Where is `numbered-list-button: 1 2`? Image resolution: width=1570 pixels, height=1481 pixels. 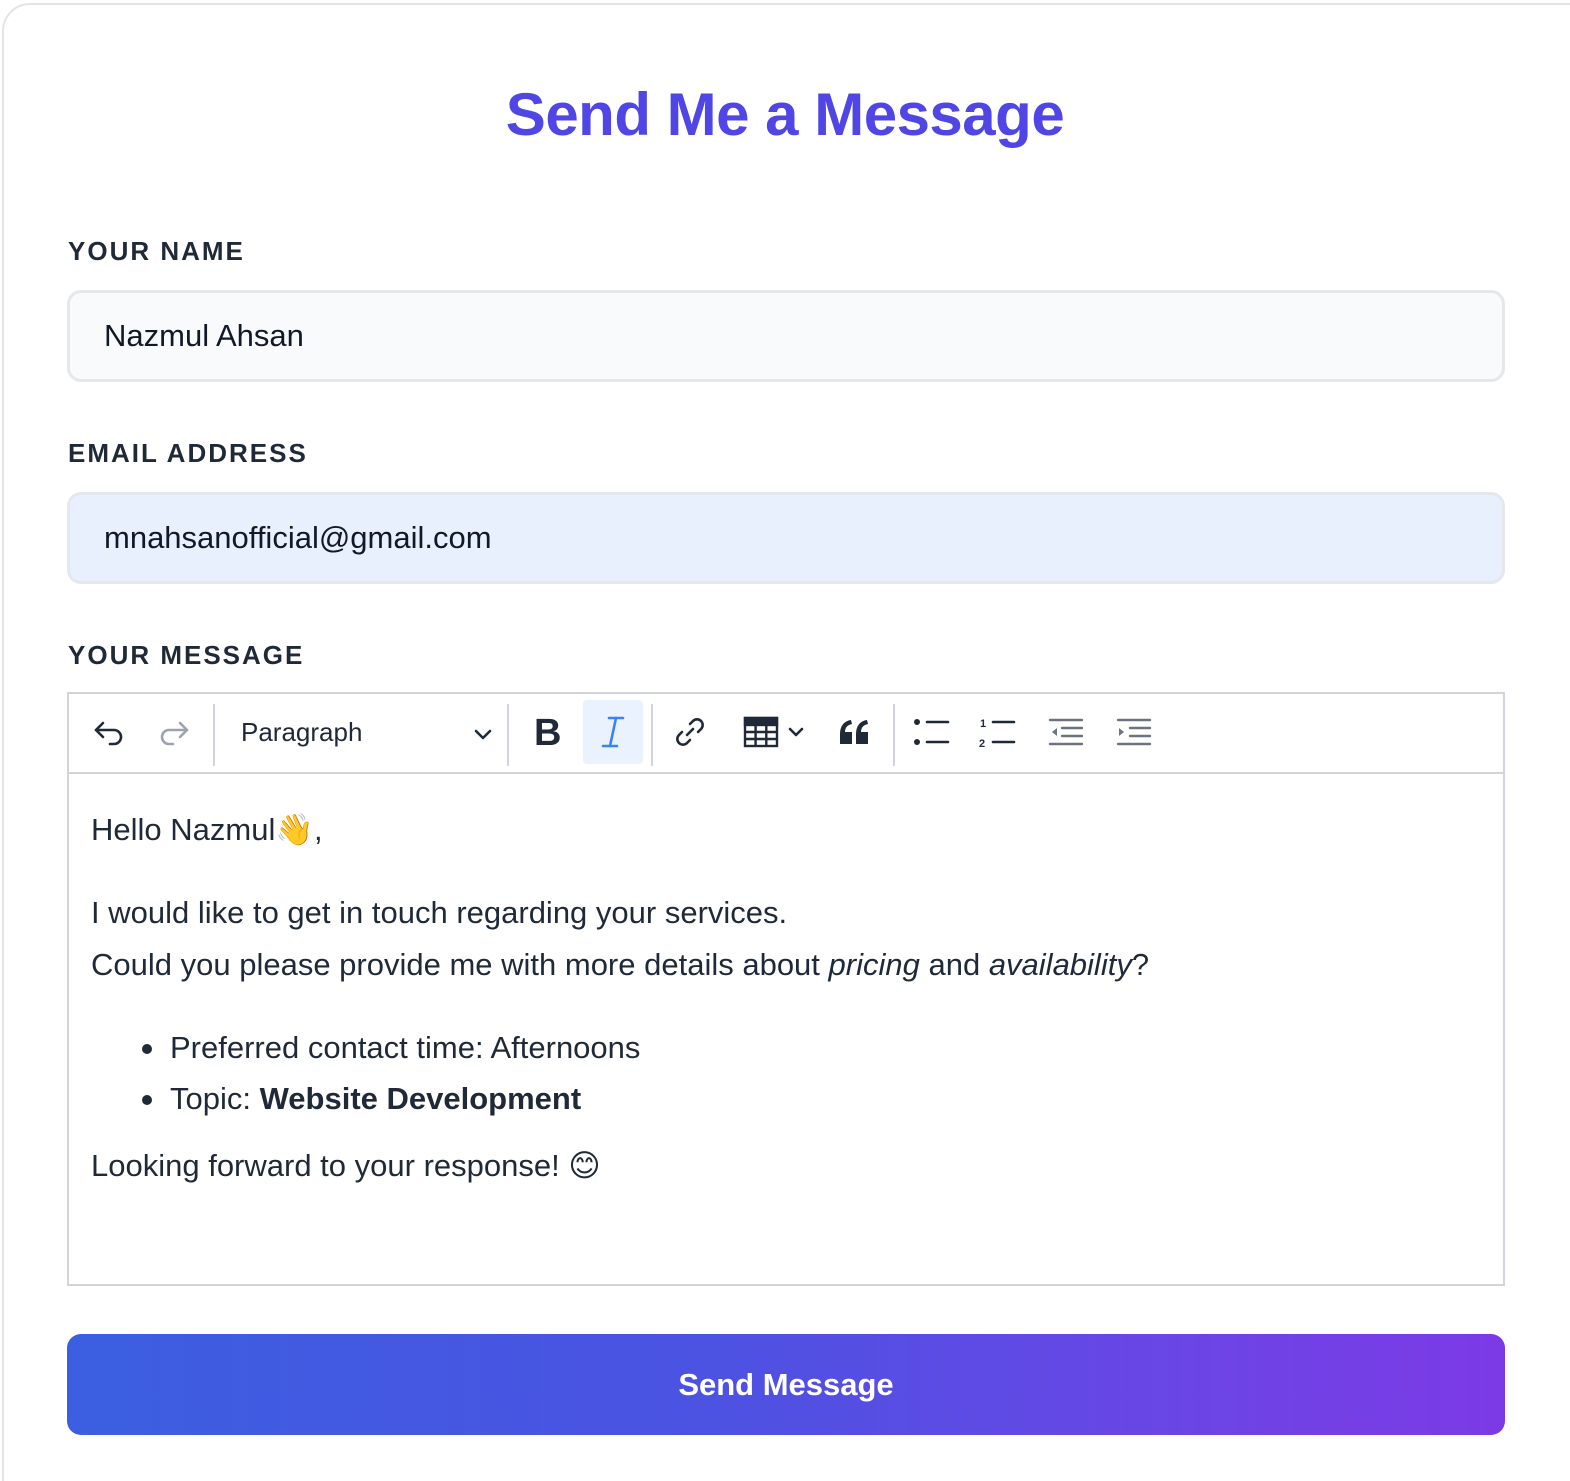
numbered-list-button: 1 2 is located at coordinates (998, 732).